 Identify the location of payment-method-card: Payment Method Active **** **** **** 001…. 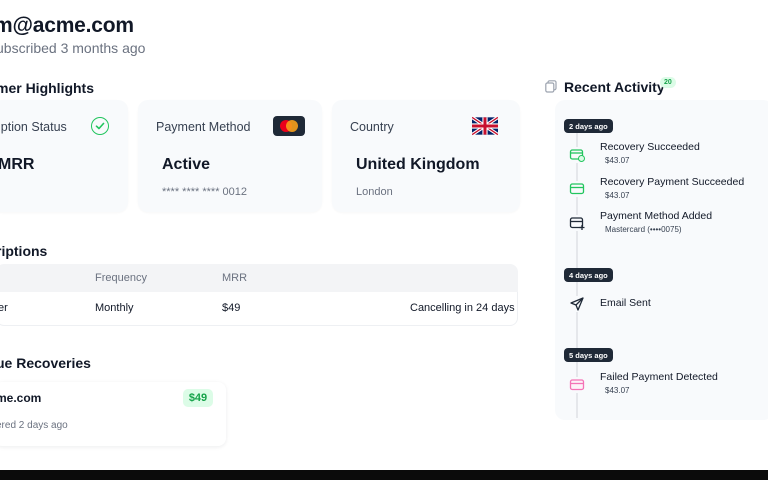
(230, 156).